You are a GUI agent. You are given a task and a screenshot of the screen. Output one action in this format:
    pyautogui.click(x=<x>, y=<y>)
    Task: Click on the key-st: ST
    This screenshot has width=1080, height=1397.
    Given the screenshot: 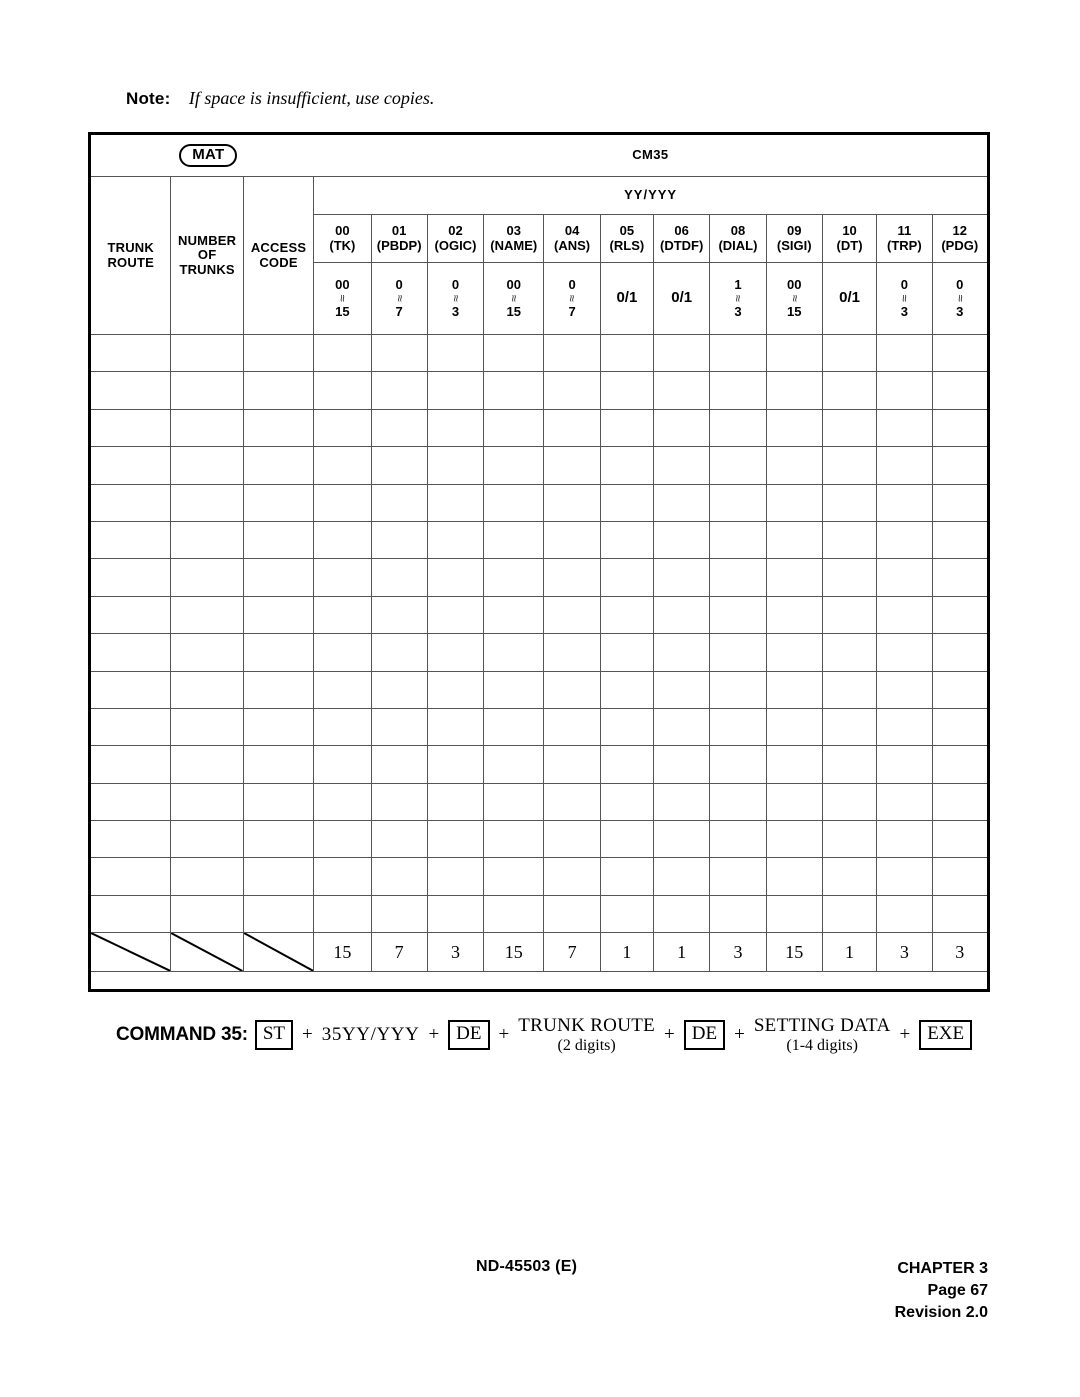 What is the action you would take?
    pyautogui.click(x=274, y=1035)
    